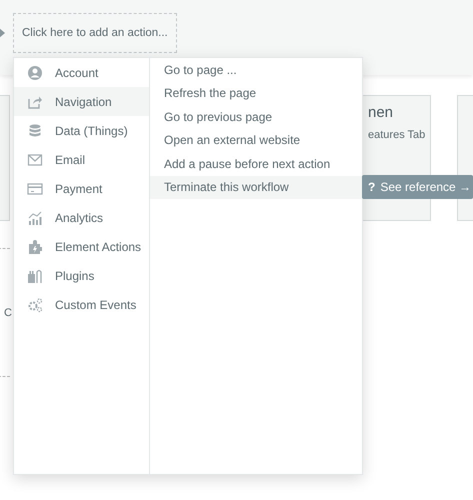  I want to click on reference-tooltip: ? See reference →, so click(417, 187).